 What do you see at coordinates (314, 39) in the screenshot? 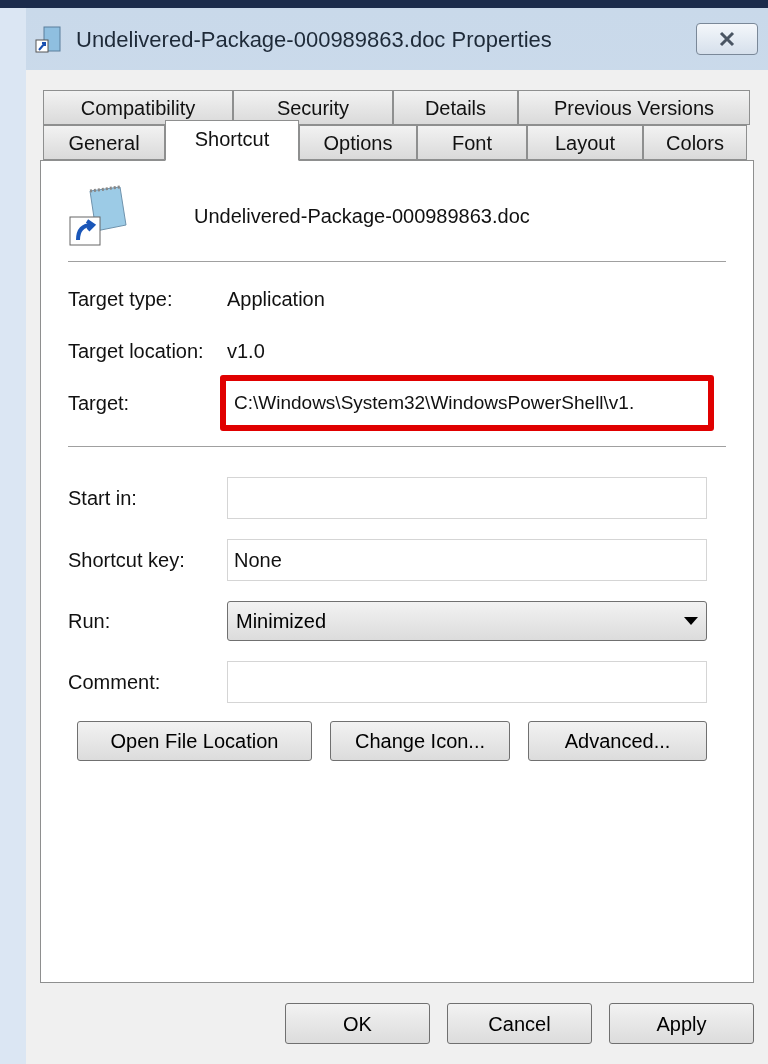
I see `window-title: Undelivered-Package-000989863.doc Properties` at bounding box center [314, 39].